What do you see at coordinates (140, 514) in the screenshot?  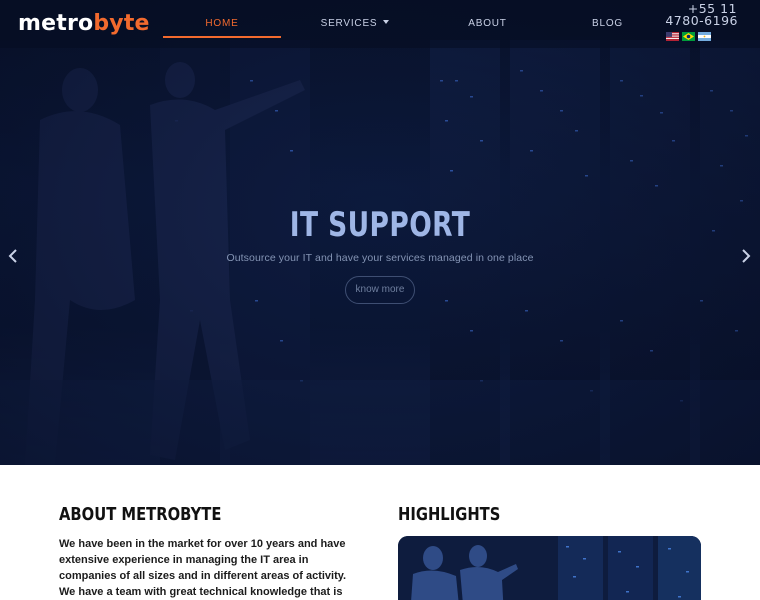 I see `about-title: ABOUT METROBYTE` at bounding box center [140, 514].